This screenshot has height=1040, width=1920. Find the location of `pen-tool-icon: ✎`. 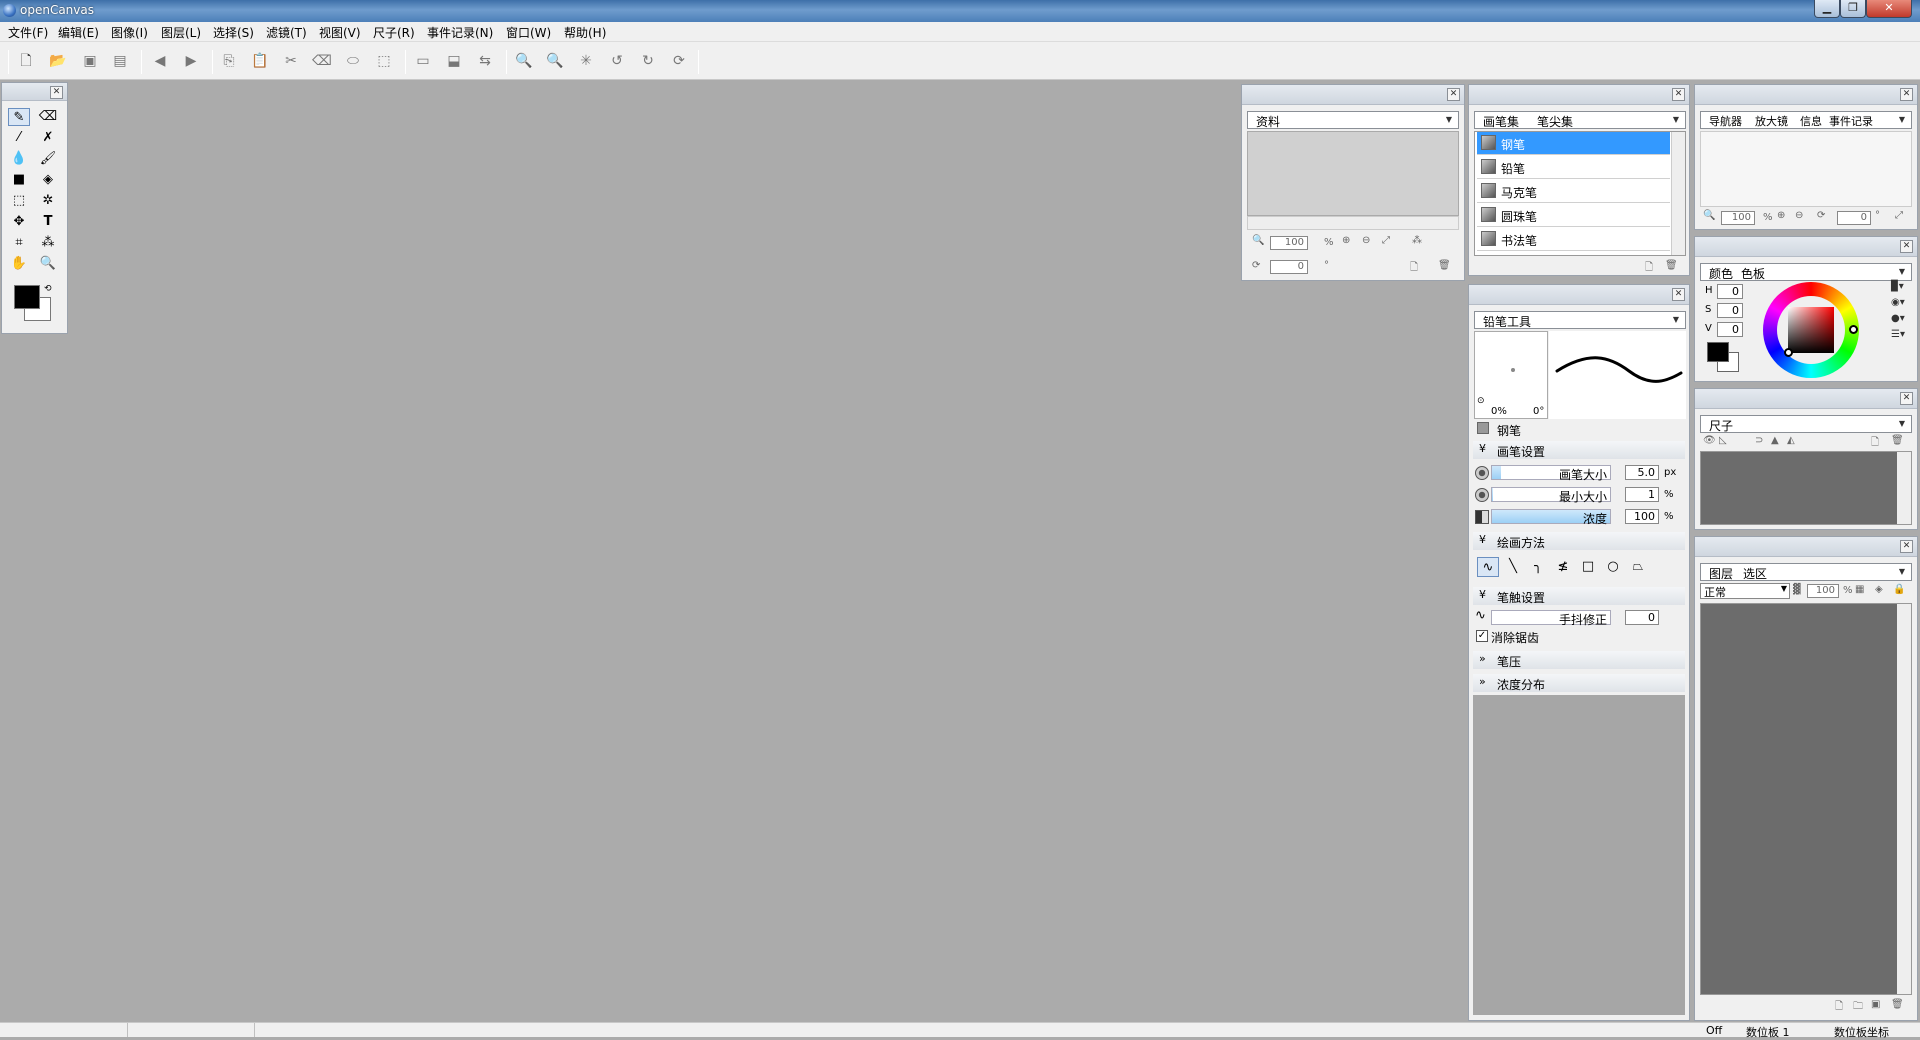

pen-tool-icon: ✎ is located at coordinates (19, 117).